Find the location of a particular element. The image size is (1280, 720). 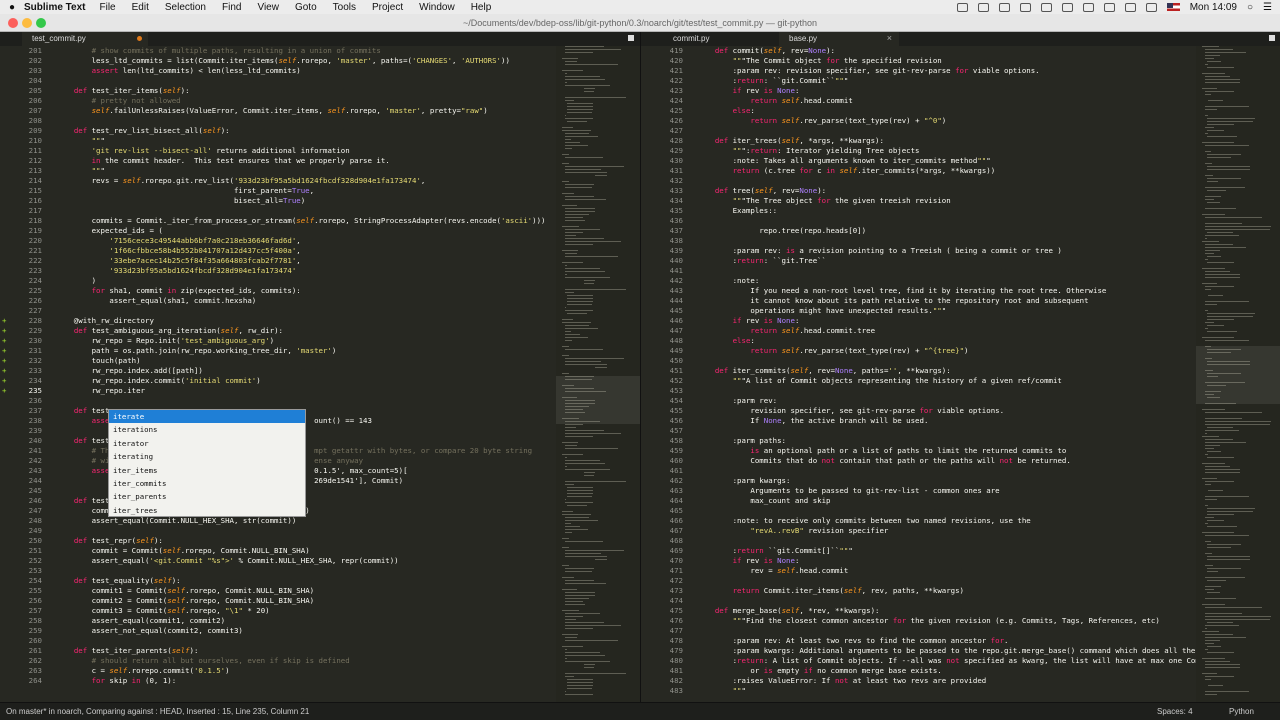

menu-goto: Goto is located at coordinates (306, 7).